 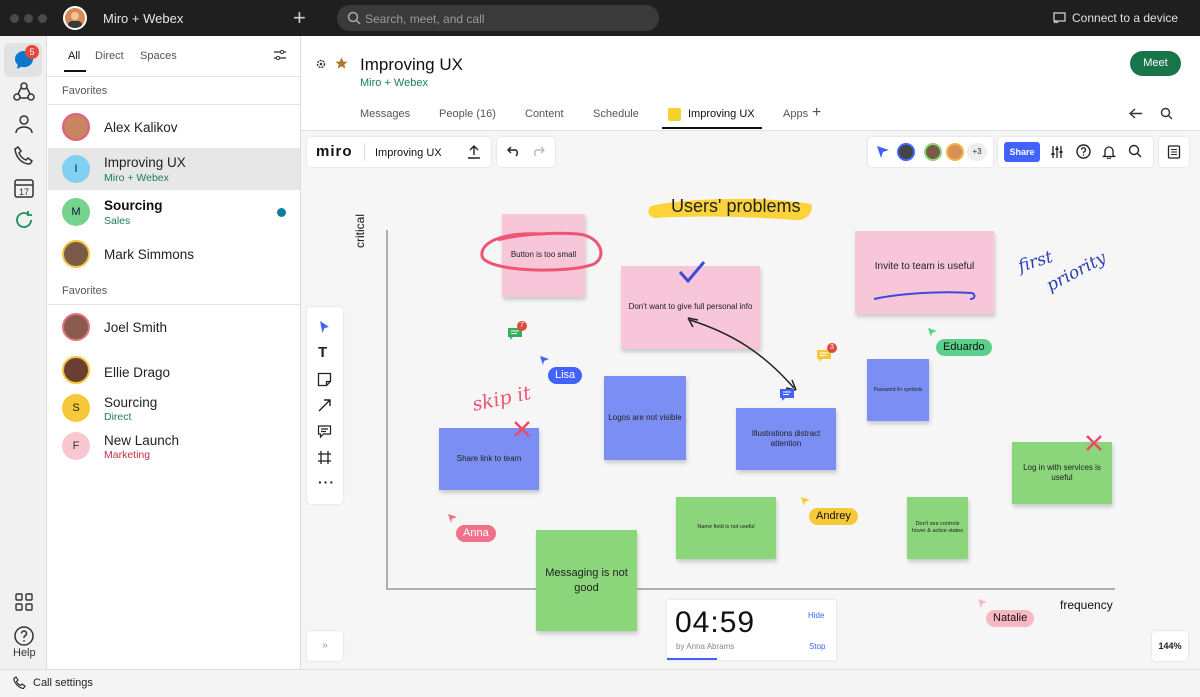 What do you see at coordinates (42, 18) in the screenshot?
I see `window-zoom-dot` at bounding box center [42, 18].